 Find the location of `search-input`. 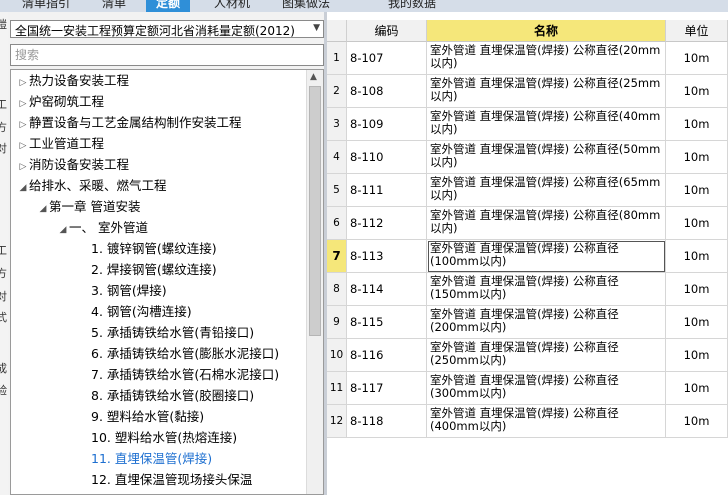

search-input is located at coordinates (167, 55).